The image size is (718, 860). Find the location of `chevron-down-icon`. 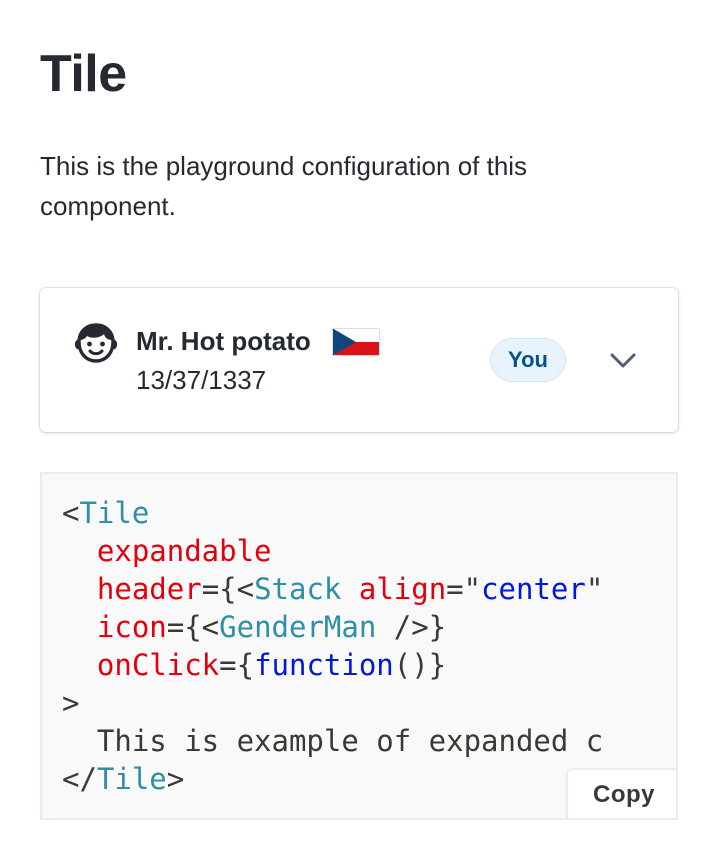

chevron-down-icon is located at coordinates (623, 361).